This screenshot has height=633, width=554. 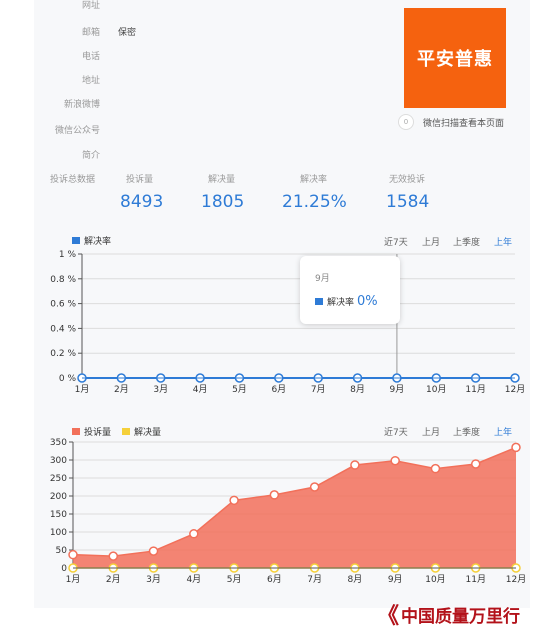 I want to click on tooltip-row: 解决率 0%, so click(x=346, y=301).